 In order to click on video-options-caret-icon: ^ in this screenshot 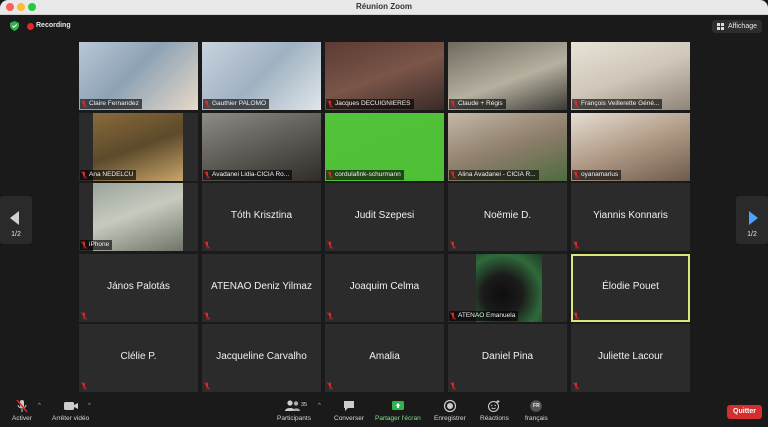, I will do `click(89, 406)`.